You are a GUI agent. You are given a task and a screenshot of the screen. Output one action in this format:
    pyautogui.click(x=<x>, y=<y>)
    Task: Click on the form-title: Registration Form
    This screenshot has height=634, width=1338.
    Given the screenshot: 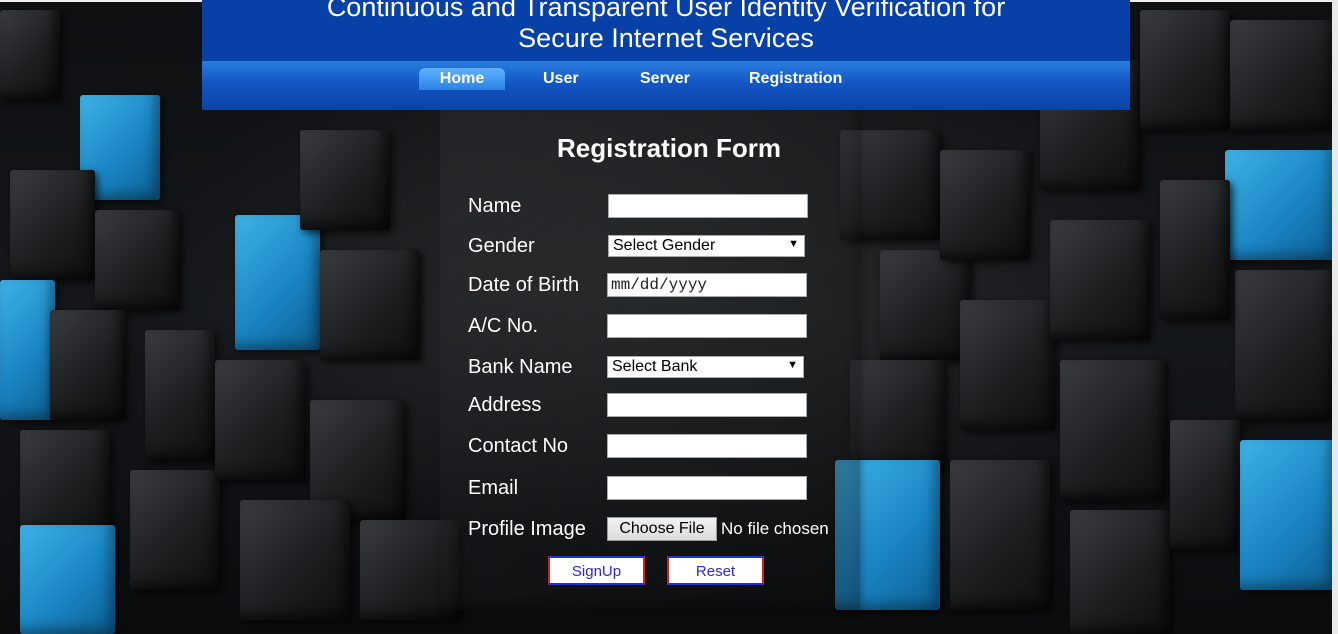 What is the action you would take?
    pyautogui.click(x=669, y=148)
    